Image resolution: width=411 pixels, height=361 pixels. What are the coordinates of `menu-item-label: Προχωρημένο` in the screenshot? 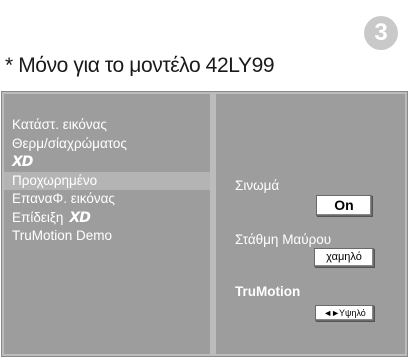 It's located at (55, 180).